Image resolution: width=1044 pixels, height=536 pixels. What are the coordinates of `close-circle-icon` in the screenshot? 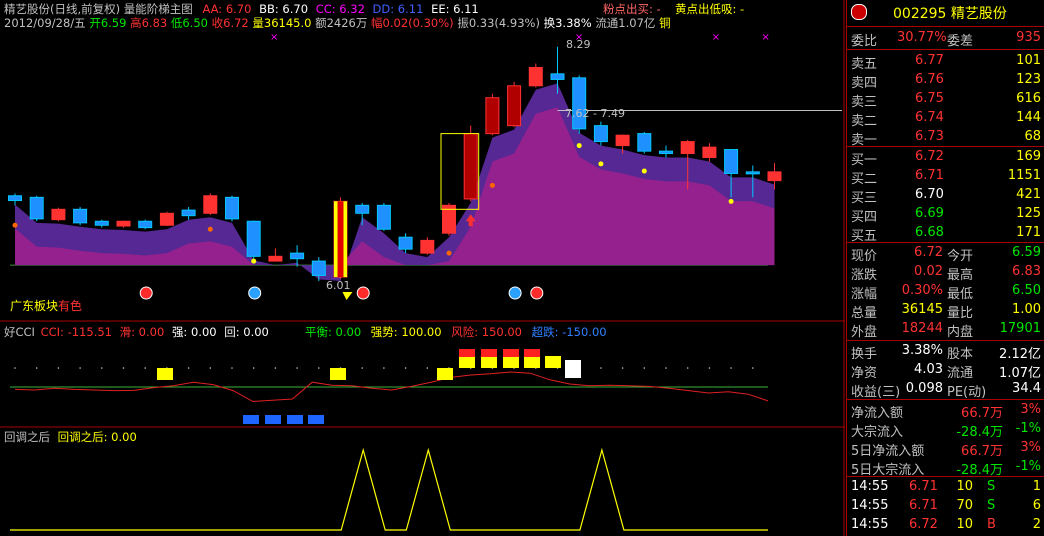 It's located at (859, 12).